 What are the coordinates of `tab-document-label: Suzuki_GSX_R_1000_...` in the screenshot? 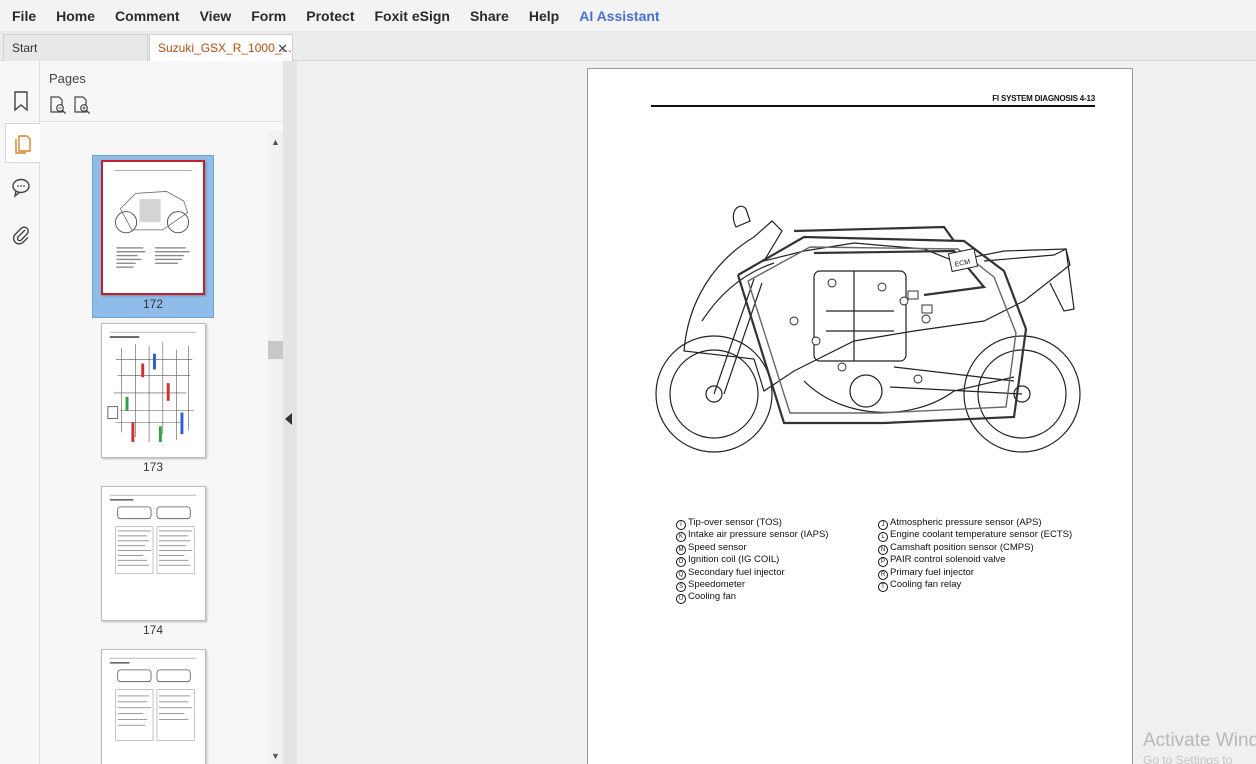 It's located at (225, 48).